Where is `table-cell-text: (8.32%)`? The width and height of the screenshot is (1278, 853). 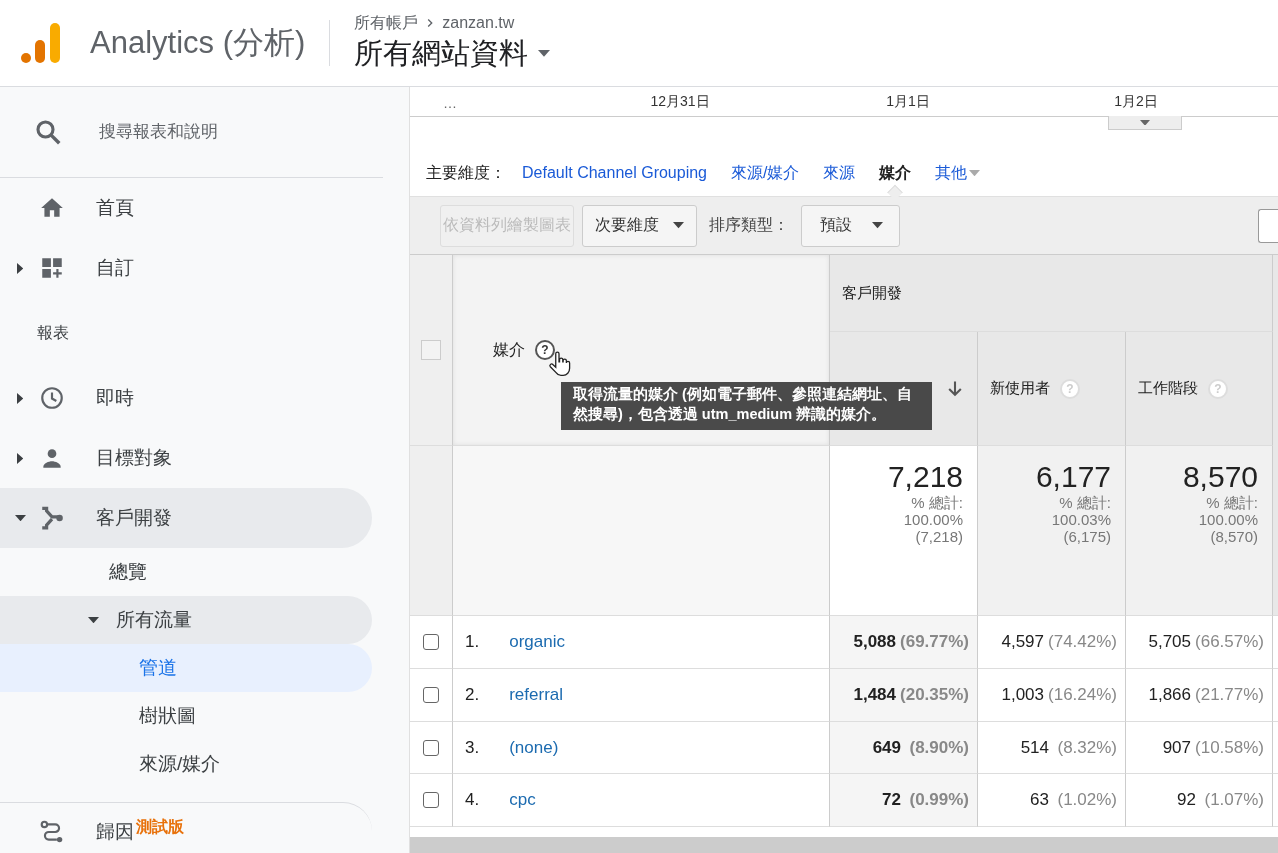
table-cell-text: (8.32%) is located at coordinates (1086, 747).